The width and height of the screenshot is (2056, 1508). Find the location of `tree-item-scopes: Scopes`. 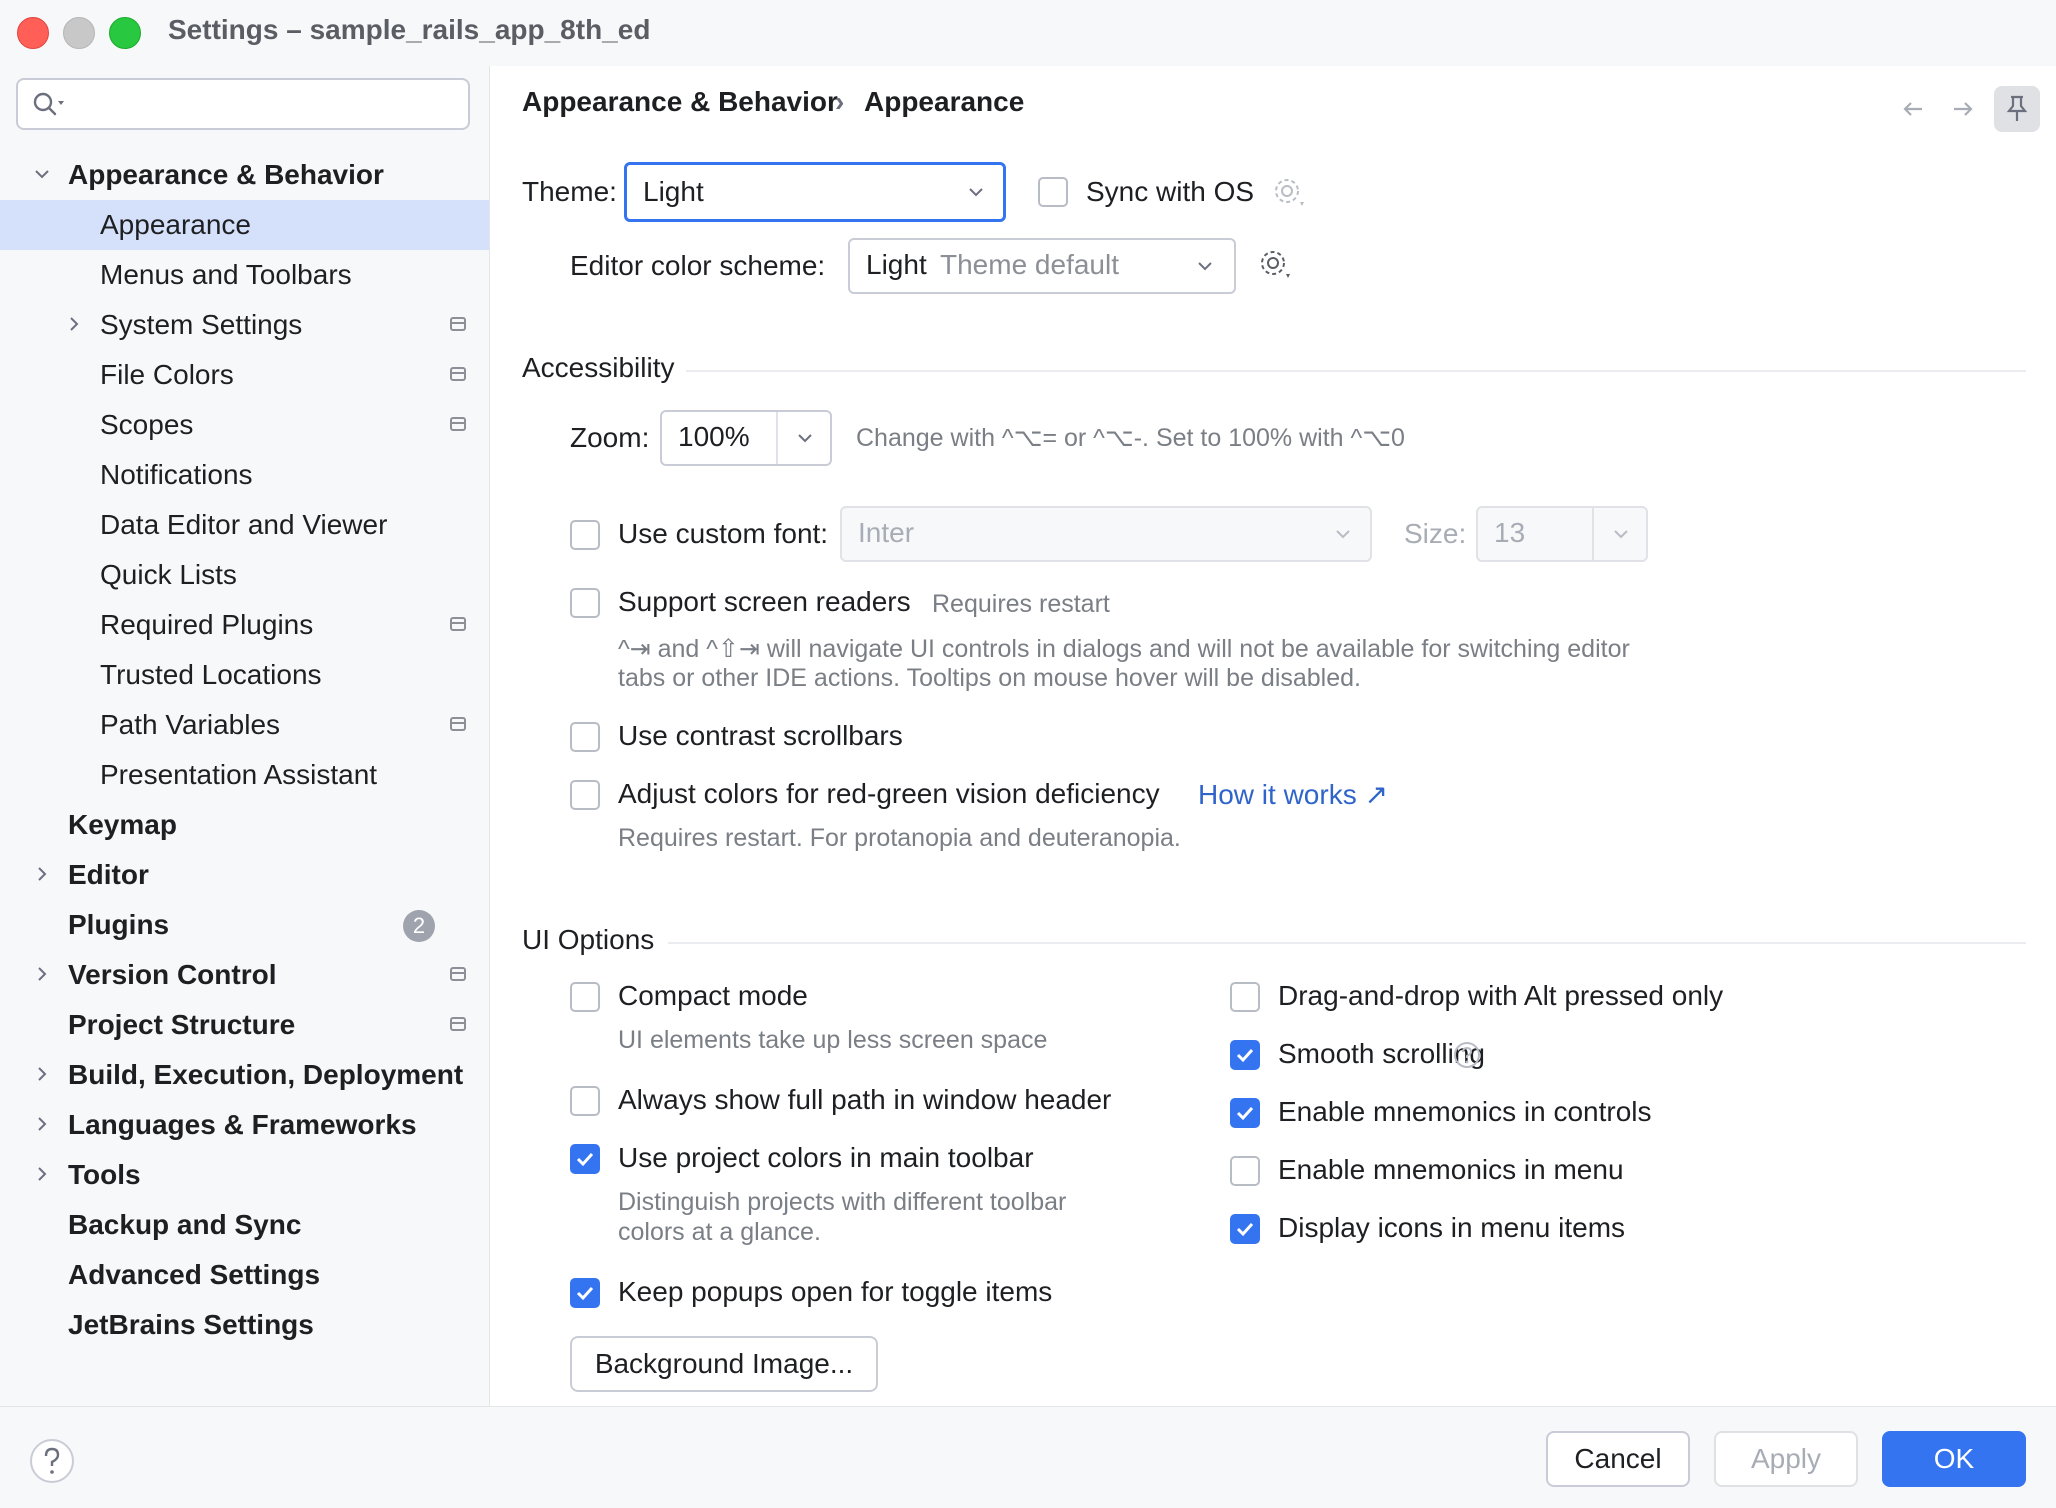

tree-item-scopes: Scopes is located at coordinates (244, 425).